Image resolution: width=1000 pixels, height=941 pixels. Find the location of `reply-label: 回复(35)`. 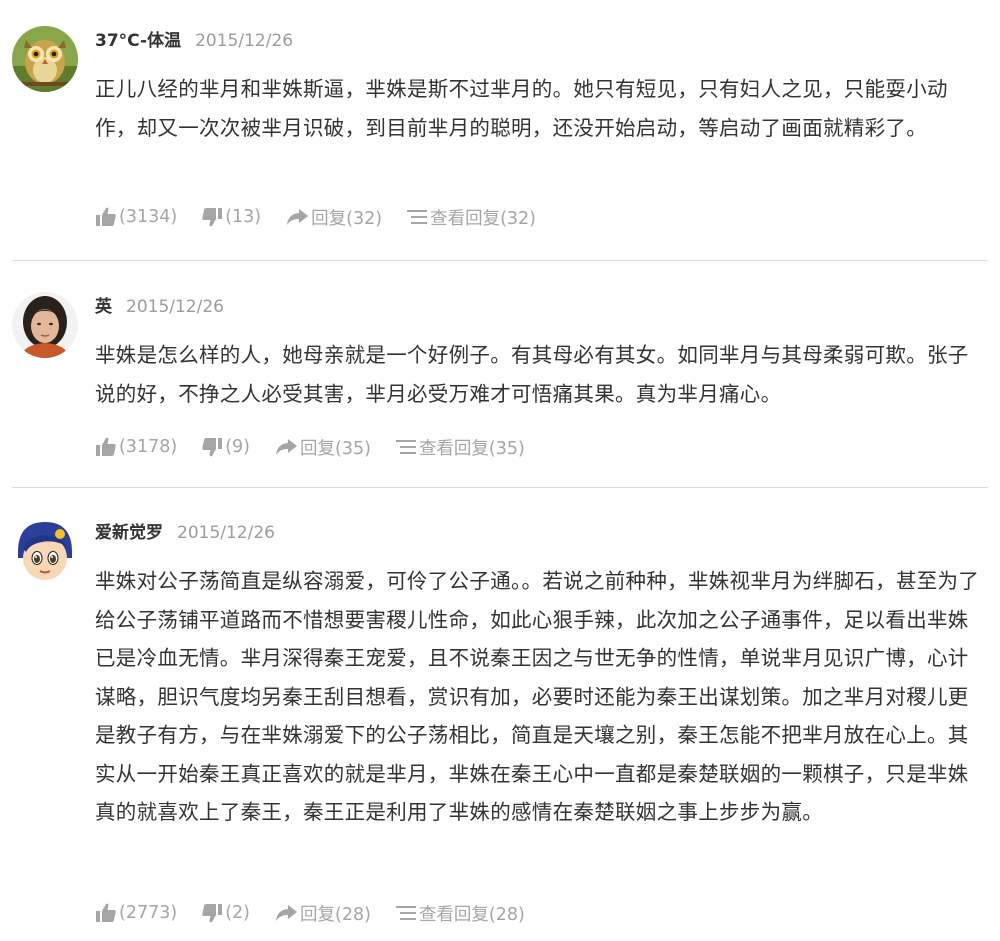

reply-label: 回复(35) is located at coordinates (335, 448).